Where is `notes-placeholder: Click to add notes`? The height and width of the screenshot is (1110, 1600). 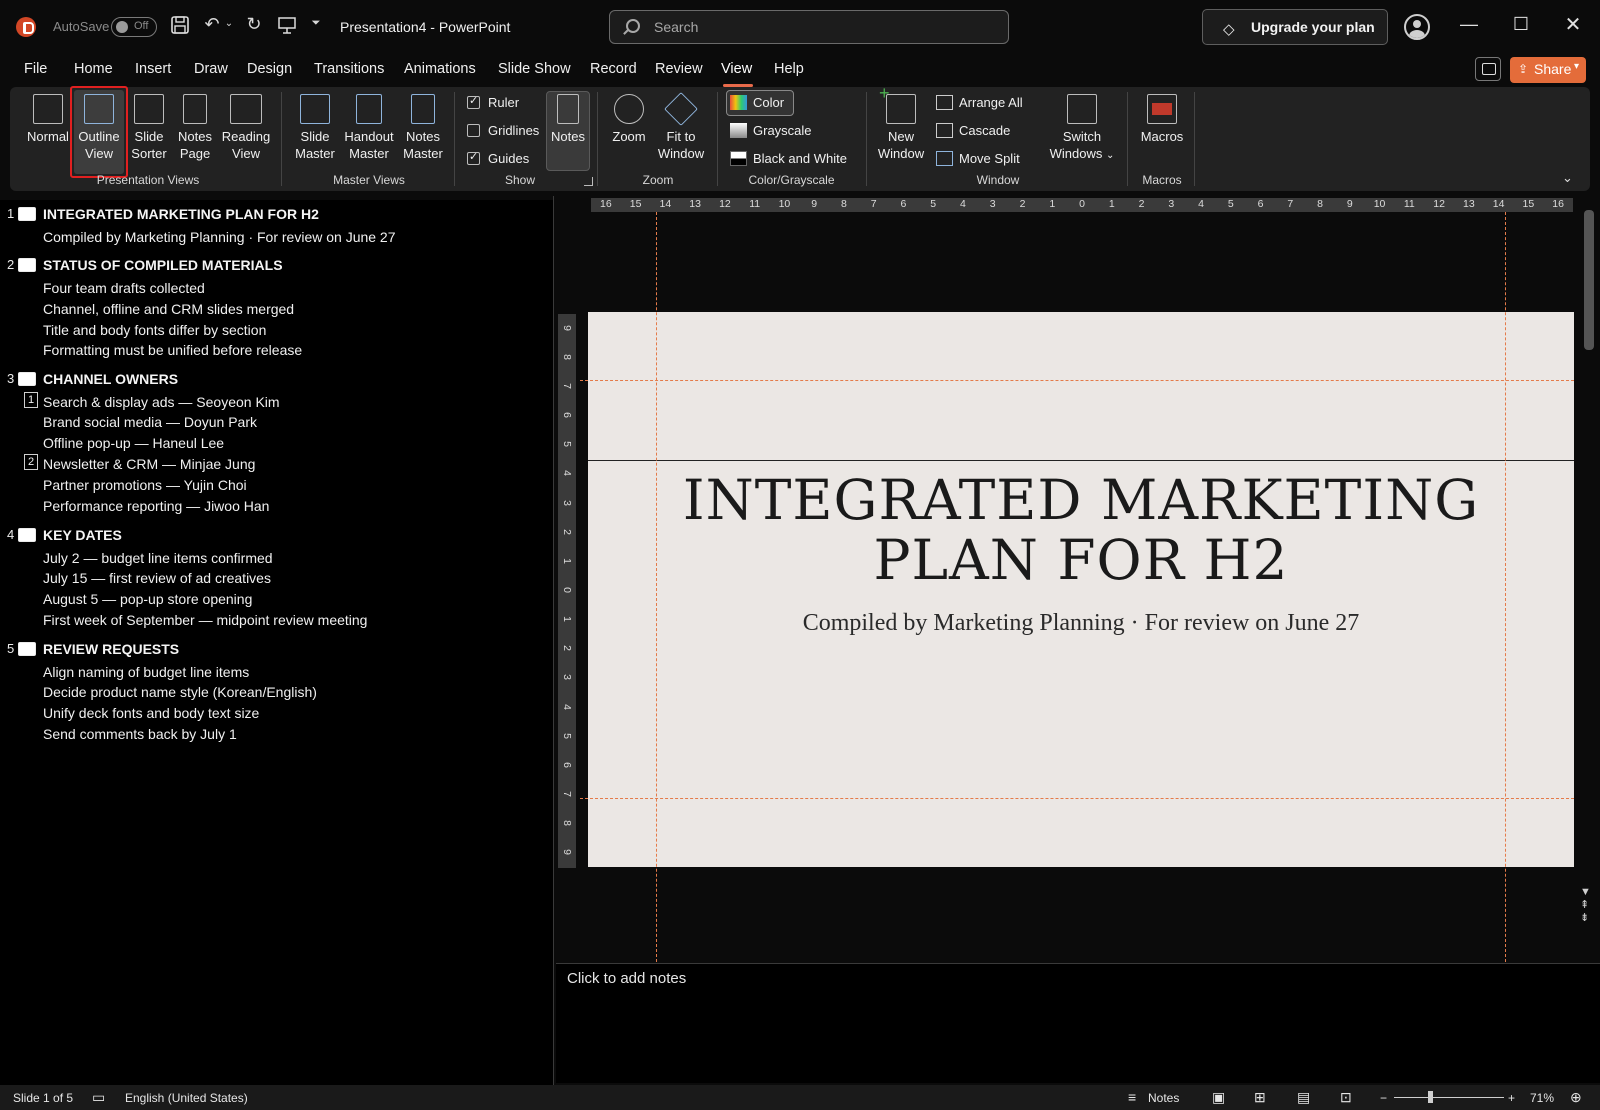 notes-placeholder: Click to add notes is located at coordinates (626, 978).